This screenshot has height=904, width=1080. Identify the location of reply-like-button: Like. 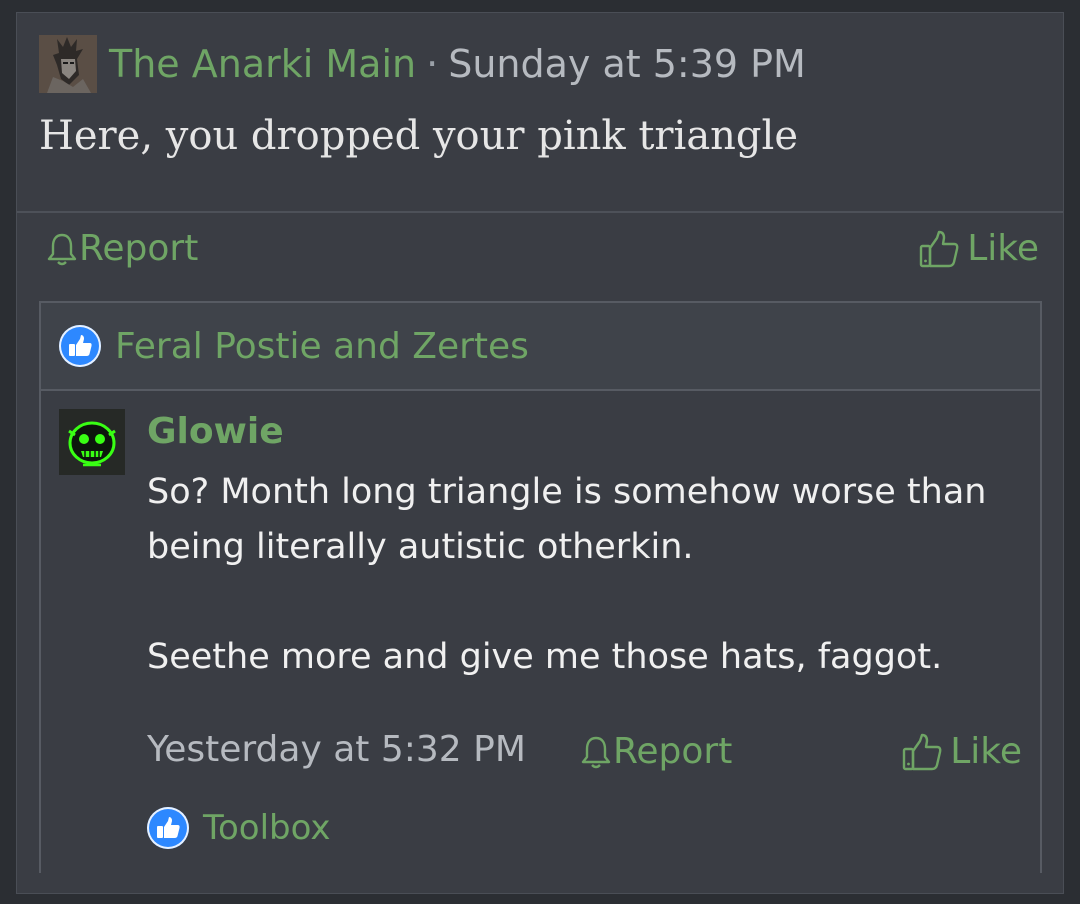
(961, 751).